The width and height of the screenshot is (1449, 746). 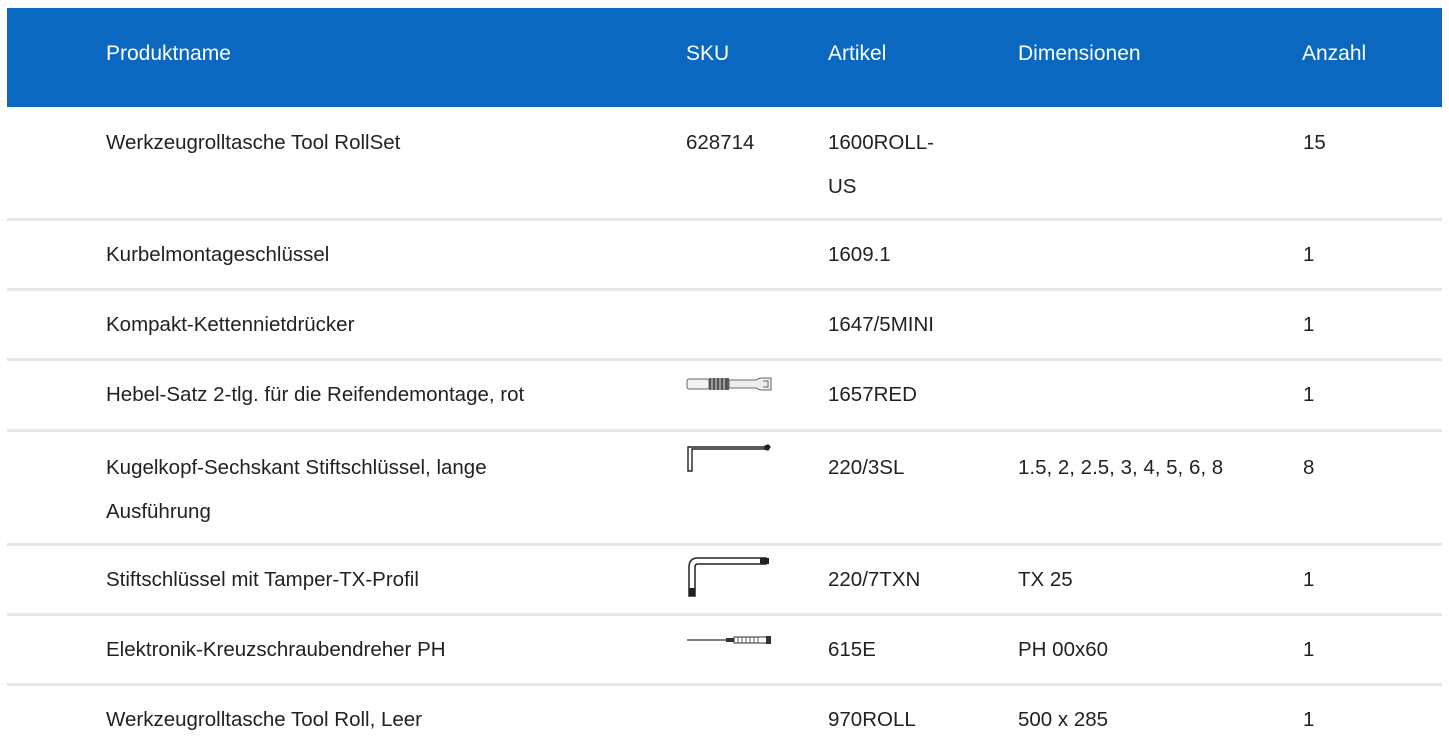 I want to click on product-article: 1647/5MINI, so click(x=881, y=324).